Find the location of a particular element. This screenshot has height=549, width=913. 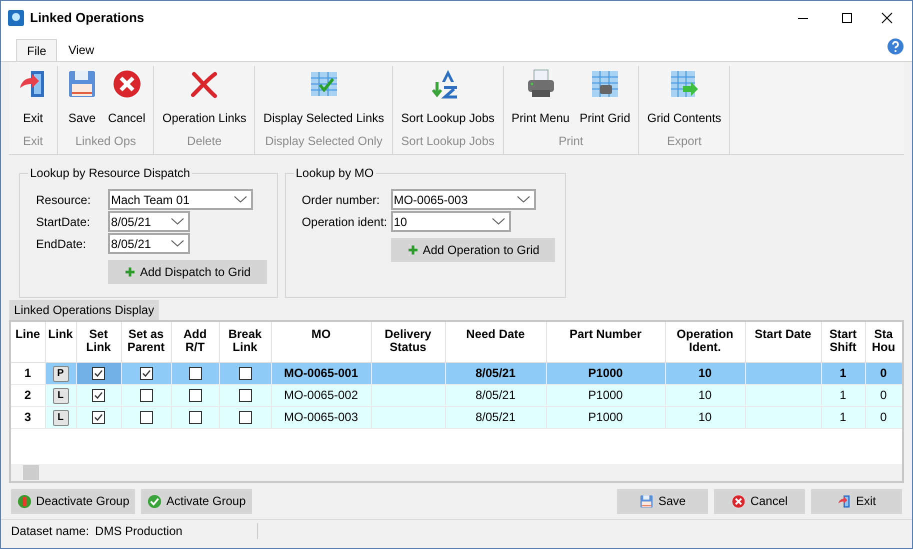

column-header: Delivery Status is located at coordinates (408, 342).